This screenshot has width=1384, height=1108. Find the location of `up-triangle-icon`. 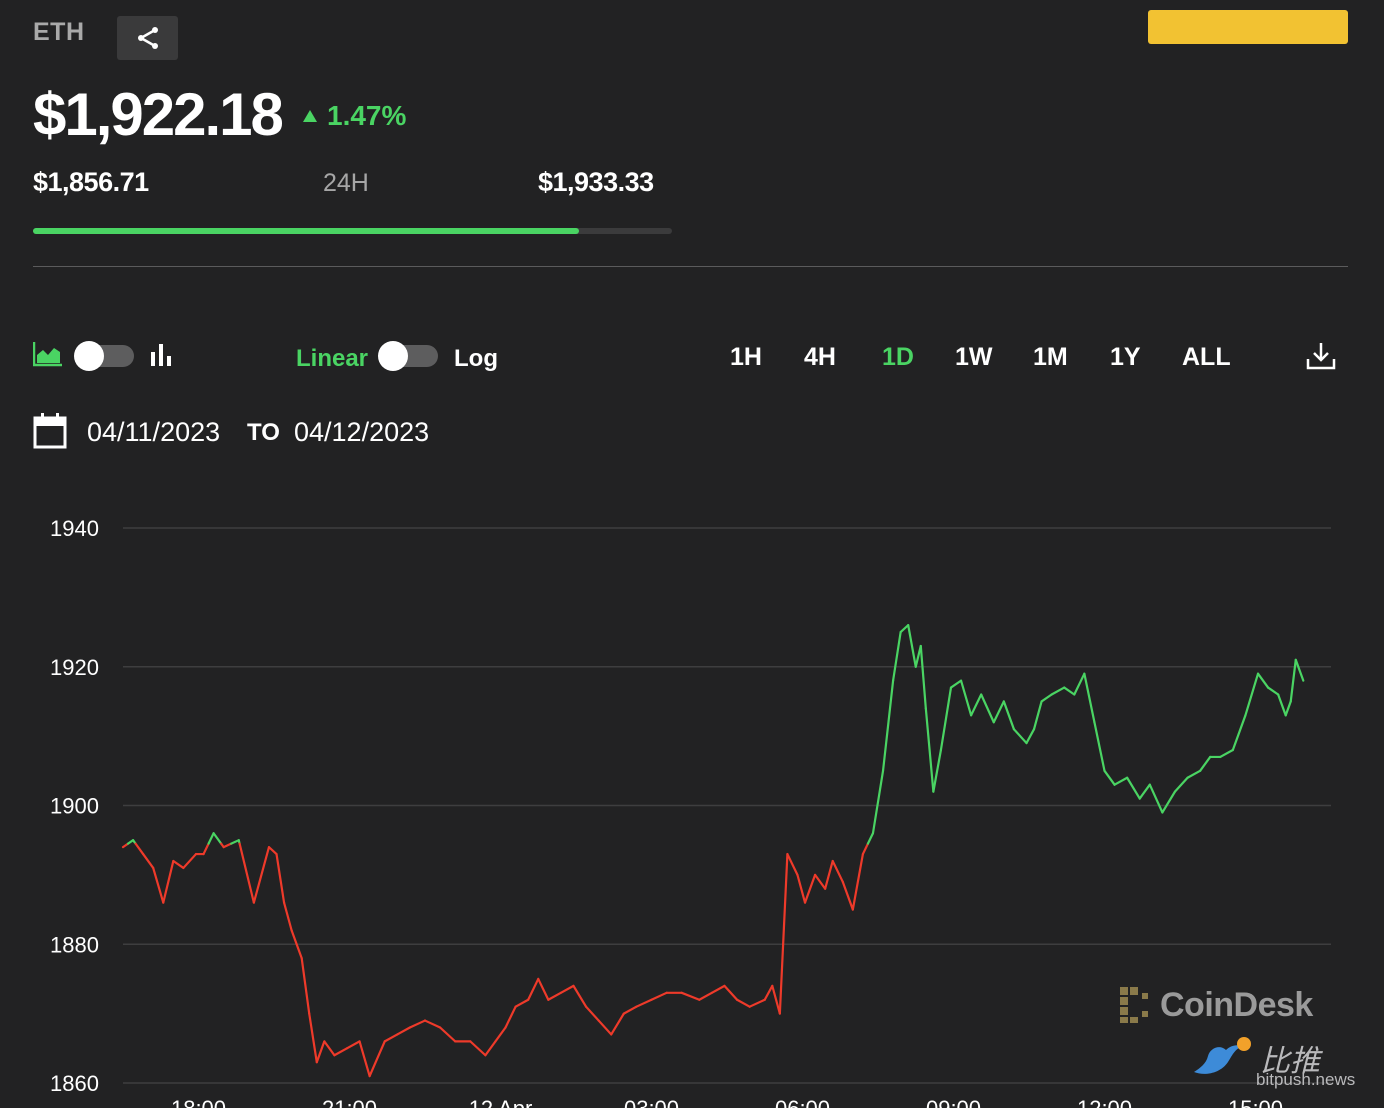

up-triangle-icon is located at coordinates (310, 116).